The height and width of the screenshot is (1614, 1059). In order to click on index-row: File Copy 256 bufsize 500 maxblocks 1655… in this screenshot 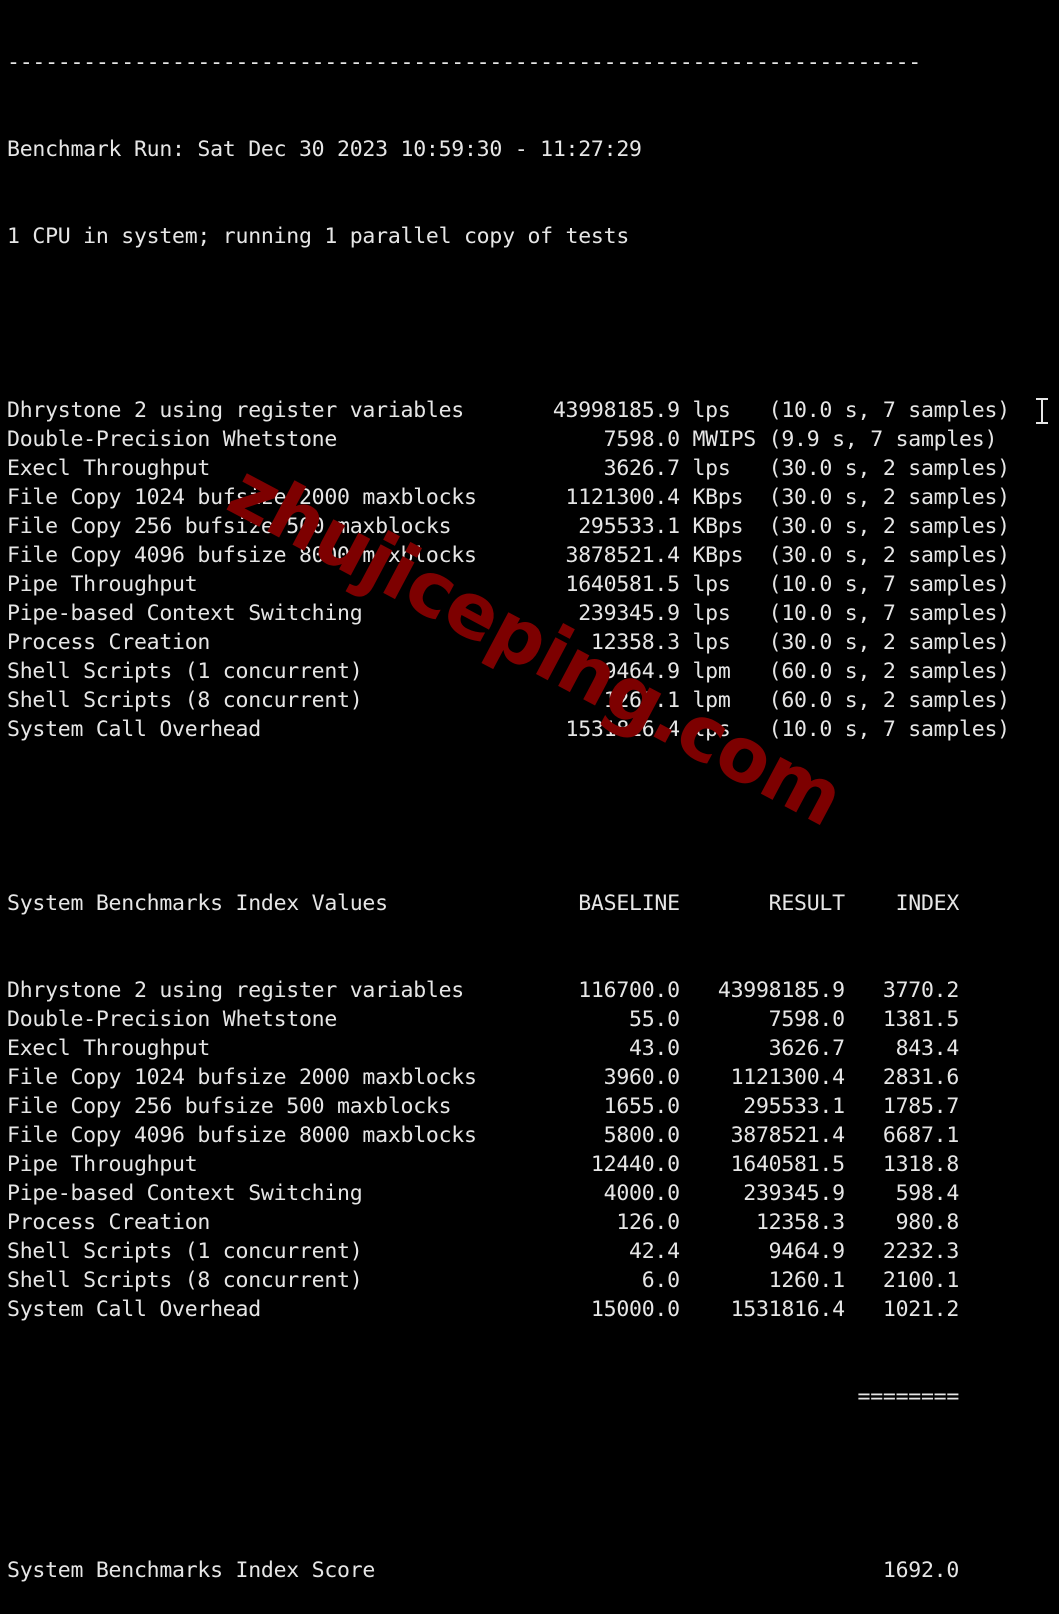, I will do `click(483, 1106)`.